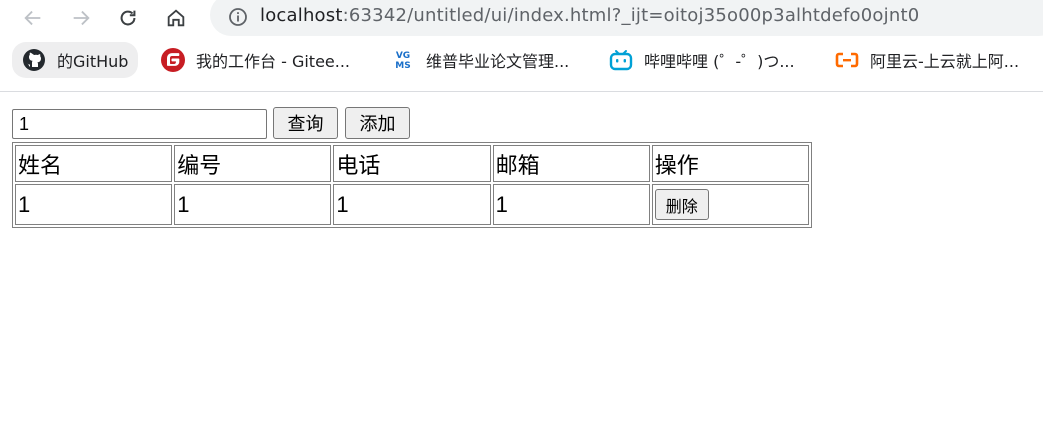 This screenshot has height=438, width=1043. I want to click on table-header-row: 姓名 编号 电话 邮箱 操作, so click(412, 163).